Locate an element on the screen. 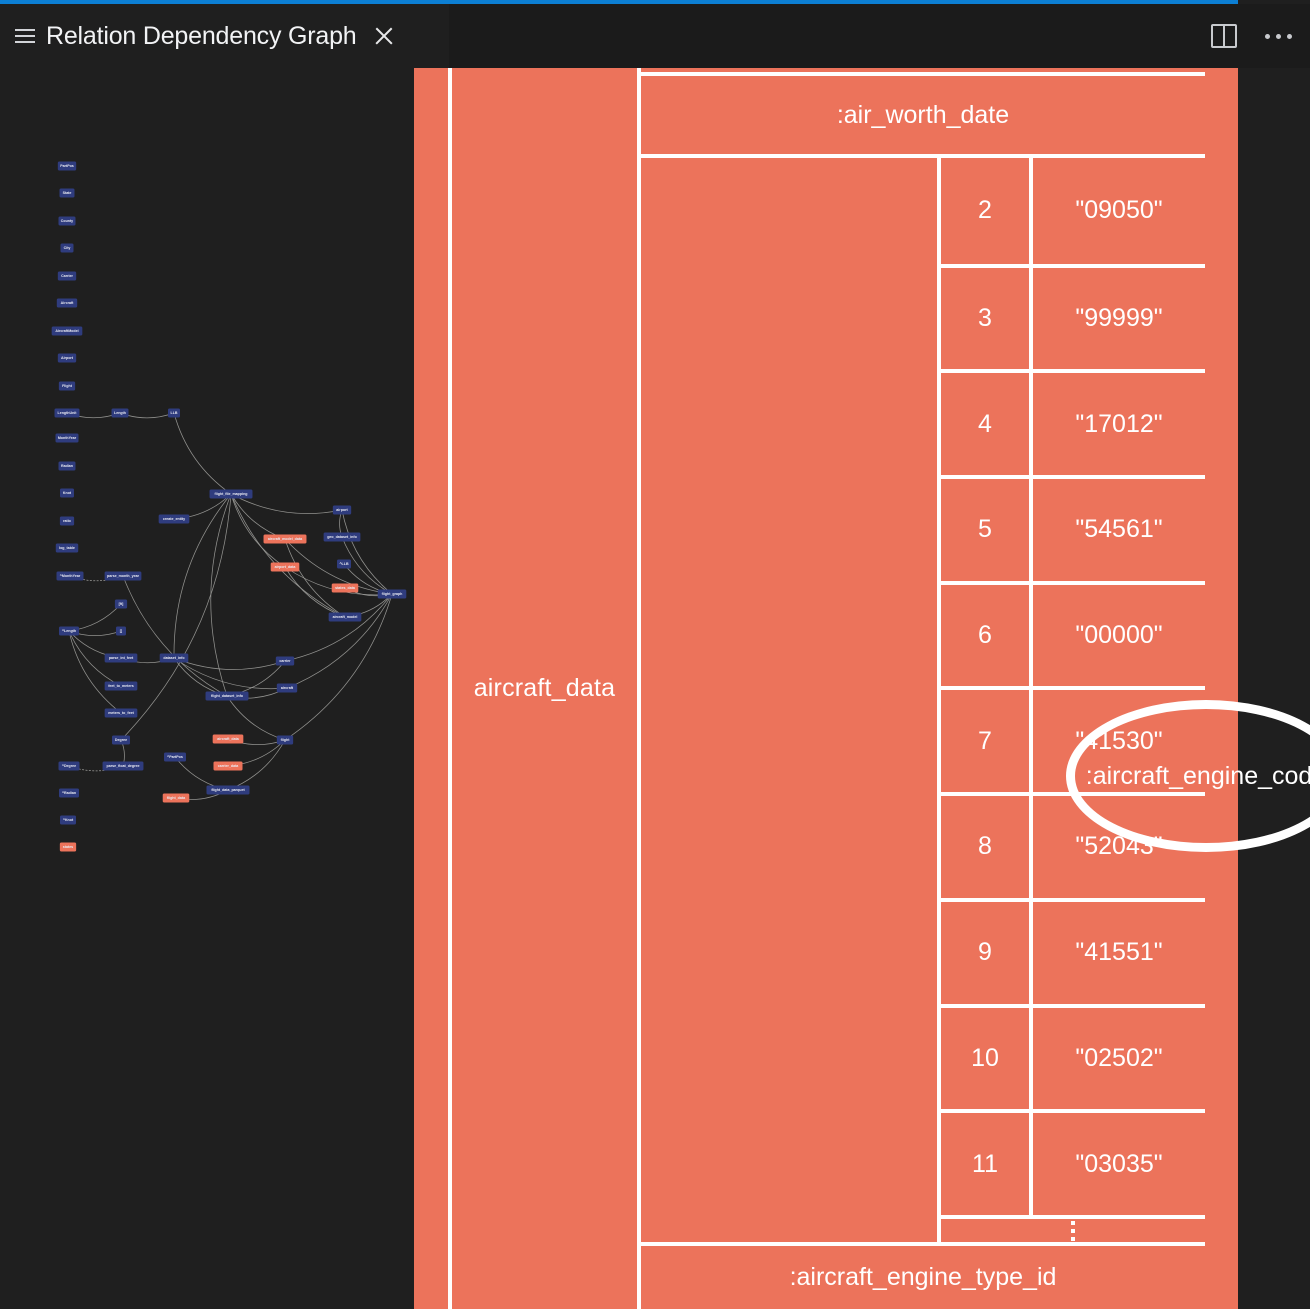  graph-node: create_entity is located at coordinates (174, 519).